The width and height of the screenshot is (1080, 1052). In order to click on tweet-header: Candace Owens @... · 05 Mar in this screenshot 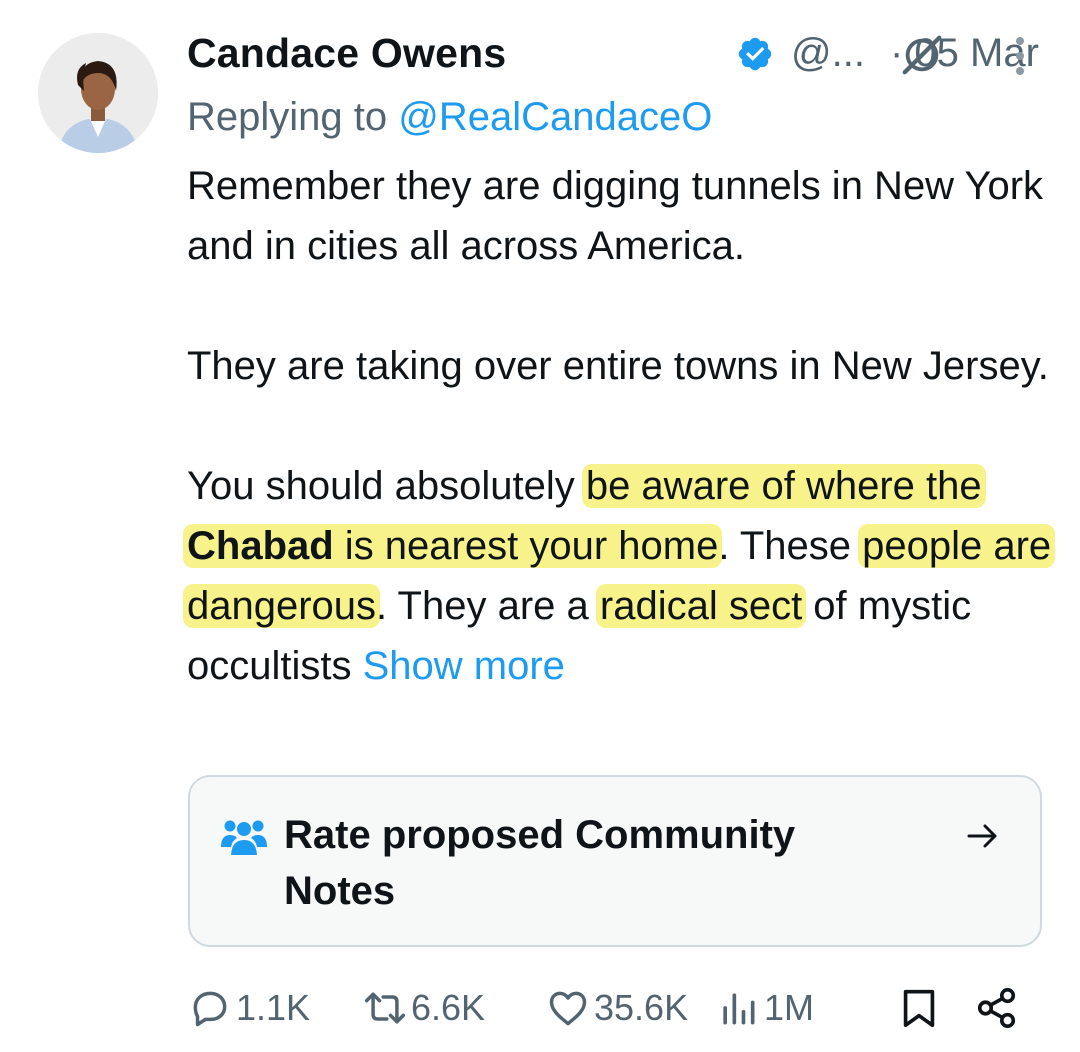, I will do `click(627, 53)`.